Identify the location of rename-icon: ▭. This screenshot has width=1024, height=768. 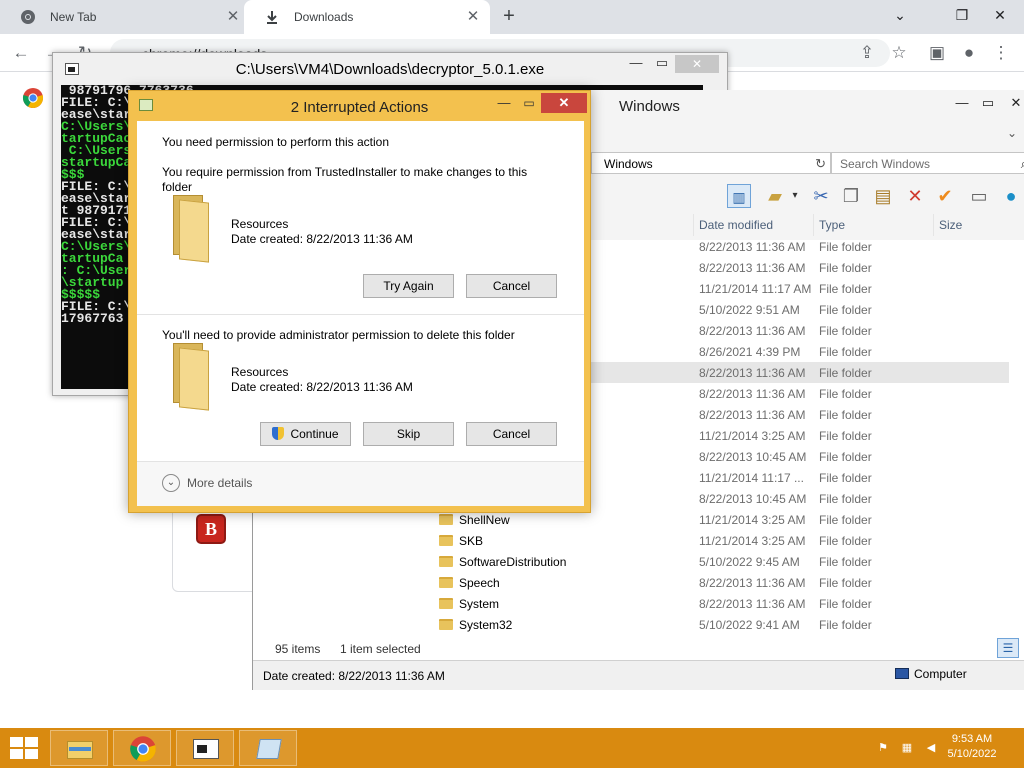
(979, 196).